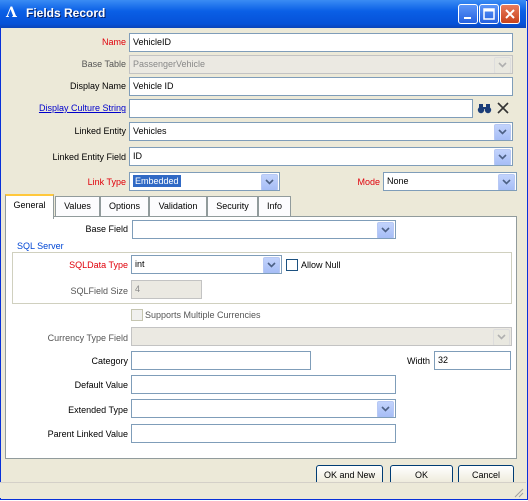 The width and height of the screenshot is (528, 501). What do you see at coordinates (321, 336) in the screenshot?
I see `currency-type-field-select` at bounding box center [321, 336].